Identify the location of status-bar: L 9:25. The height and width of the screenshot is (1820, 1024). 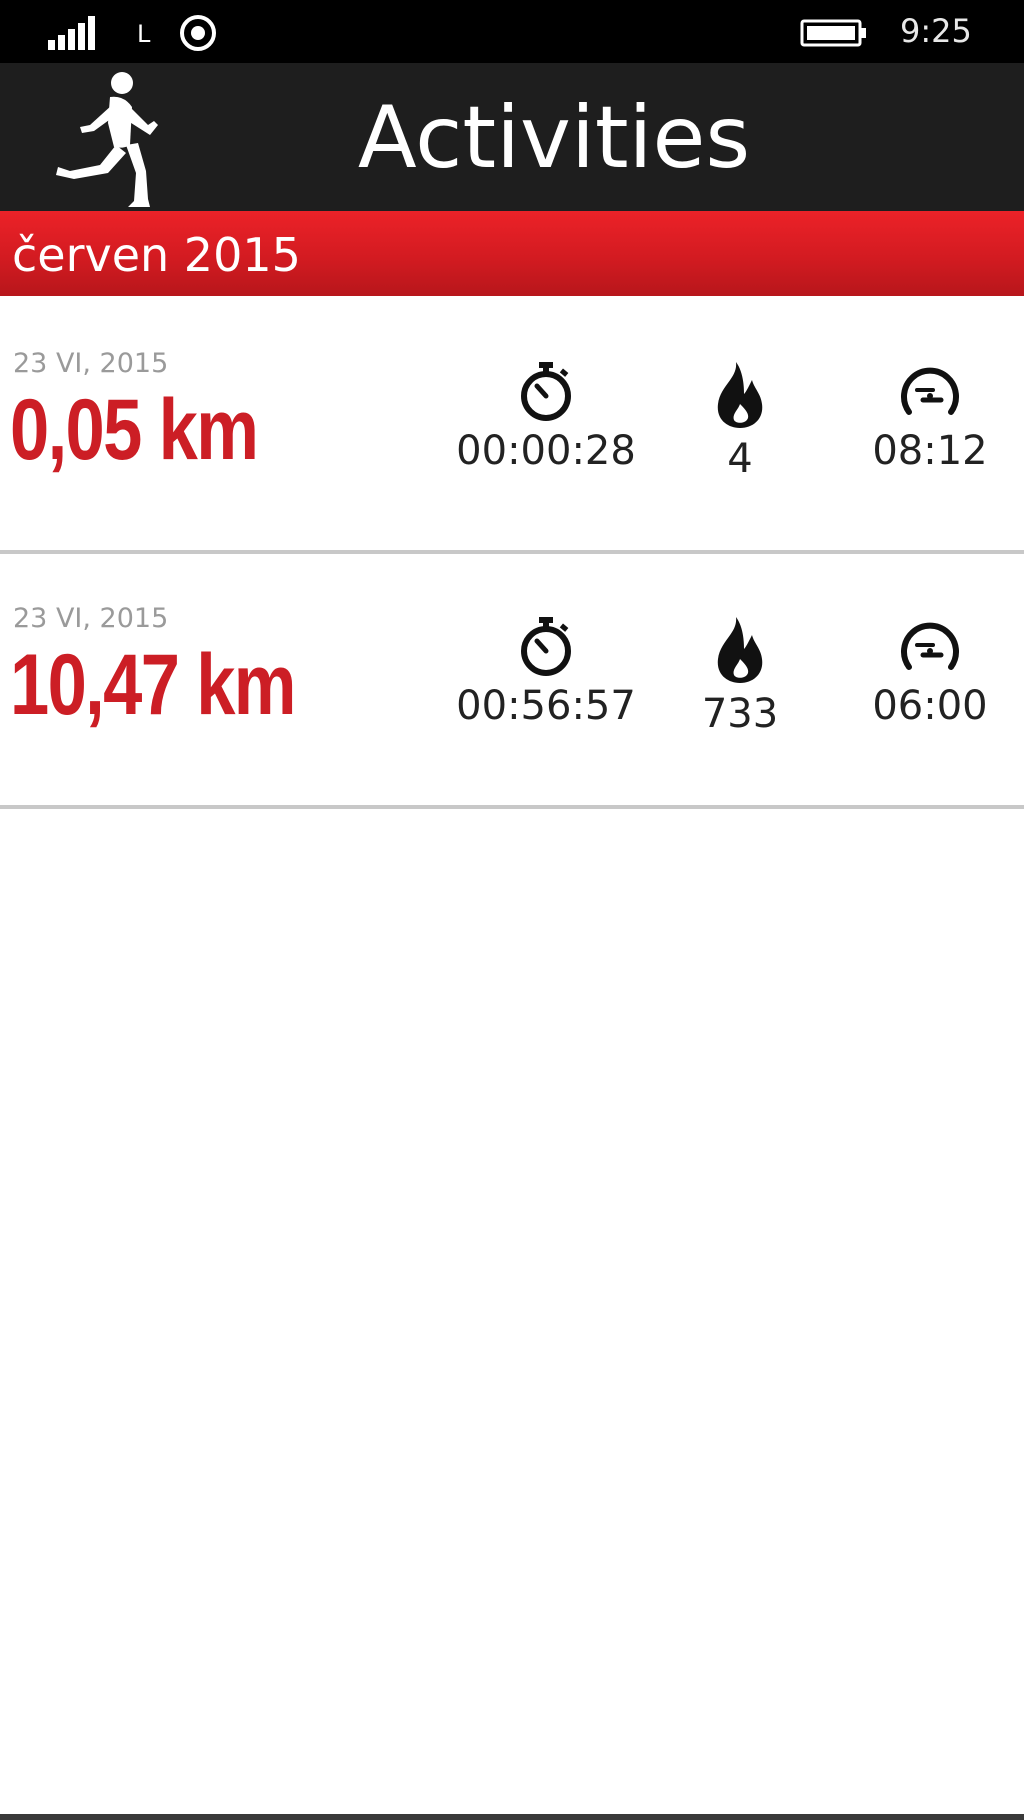
(512, 31).